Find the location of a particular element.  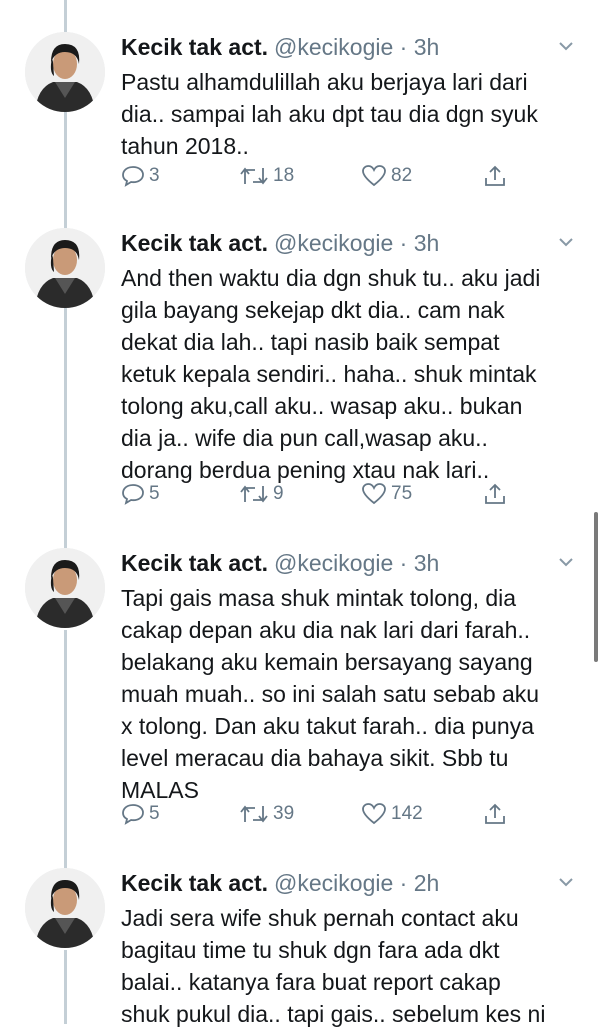

like-button: 82 is located at coordinates (386, 176).